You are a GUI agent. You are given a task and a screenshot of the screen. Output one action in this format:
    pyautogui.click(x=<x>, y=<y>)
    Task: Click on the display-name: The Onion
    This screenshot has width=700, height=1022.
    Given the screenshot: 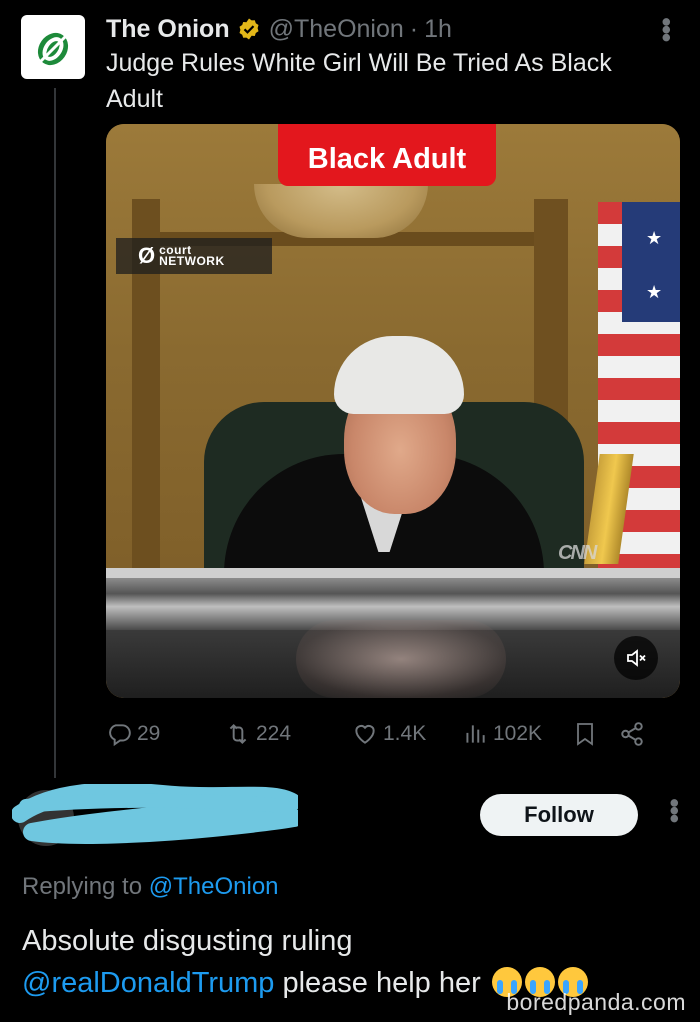 What is the action you would take?
    pyautogui.click(x=168, y=29)
    